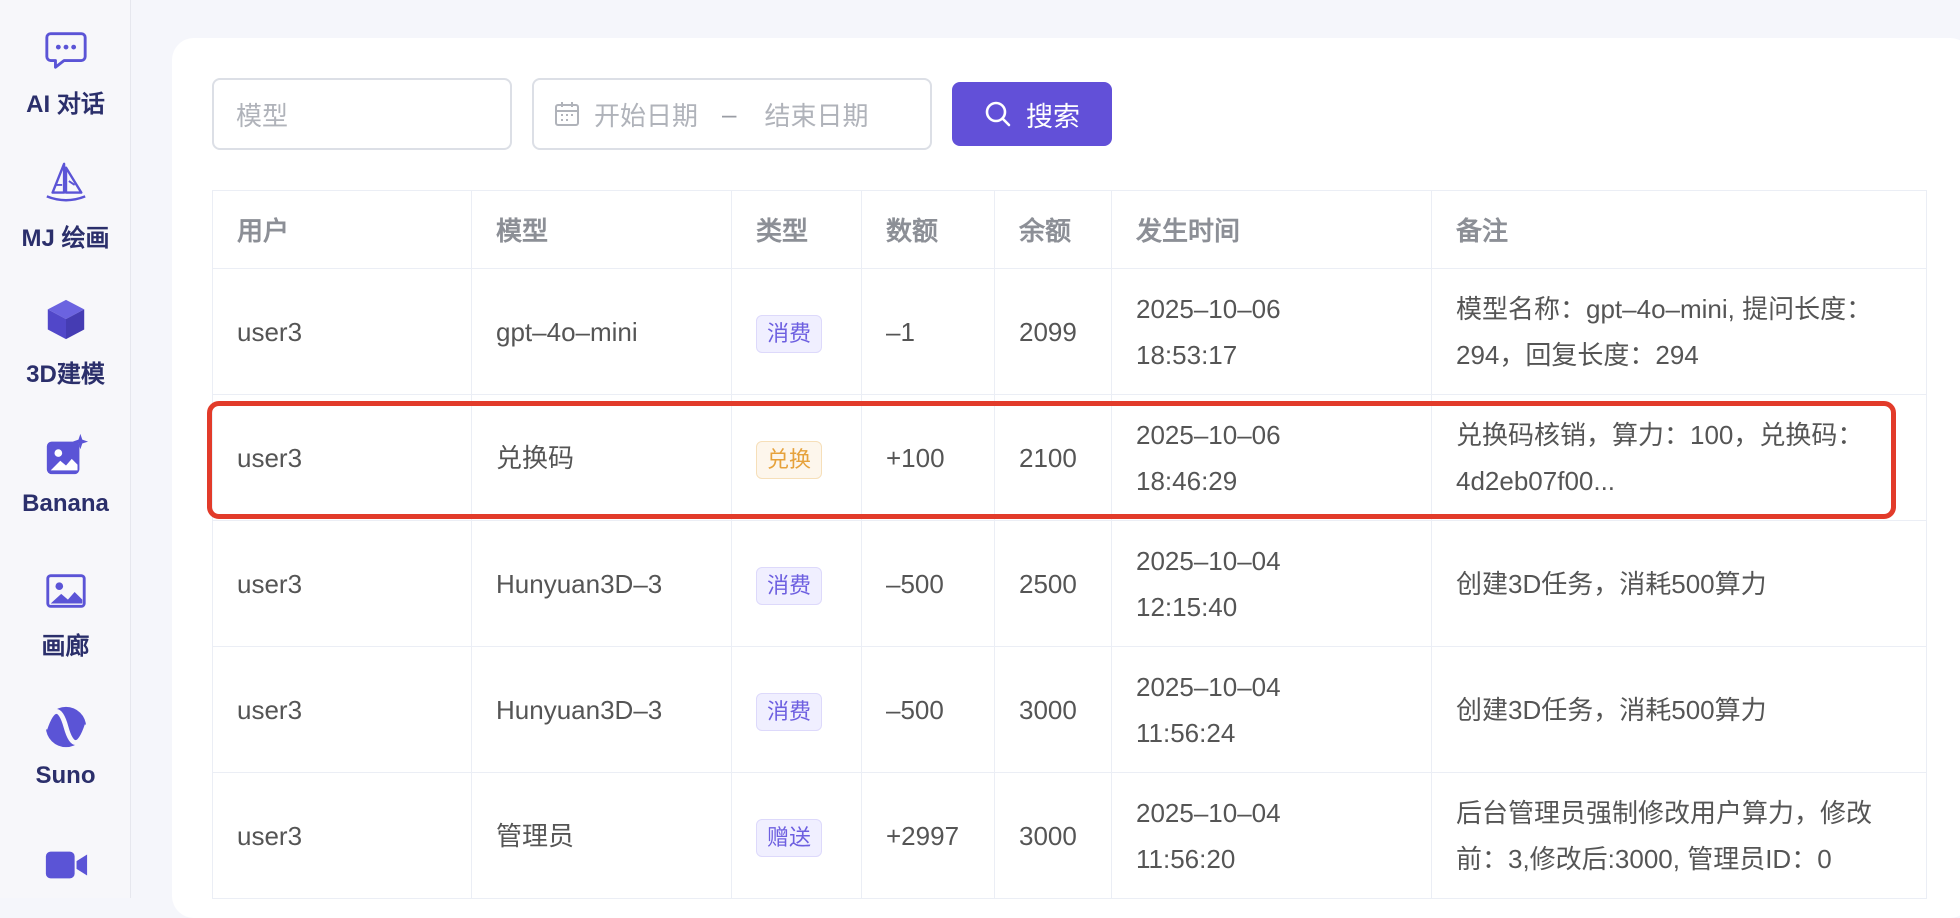 This screenshot has width=1960, height=918. What do you see at coordinates (1679, 835) in the screenshot?
I see `cell-note: 后台管理员强制修改用户算力，修改前：3,修改后:3000, 管理员ID：0` at bounding box center [1679, 835].